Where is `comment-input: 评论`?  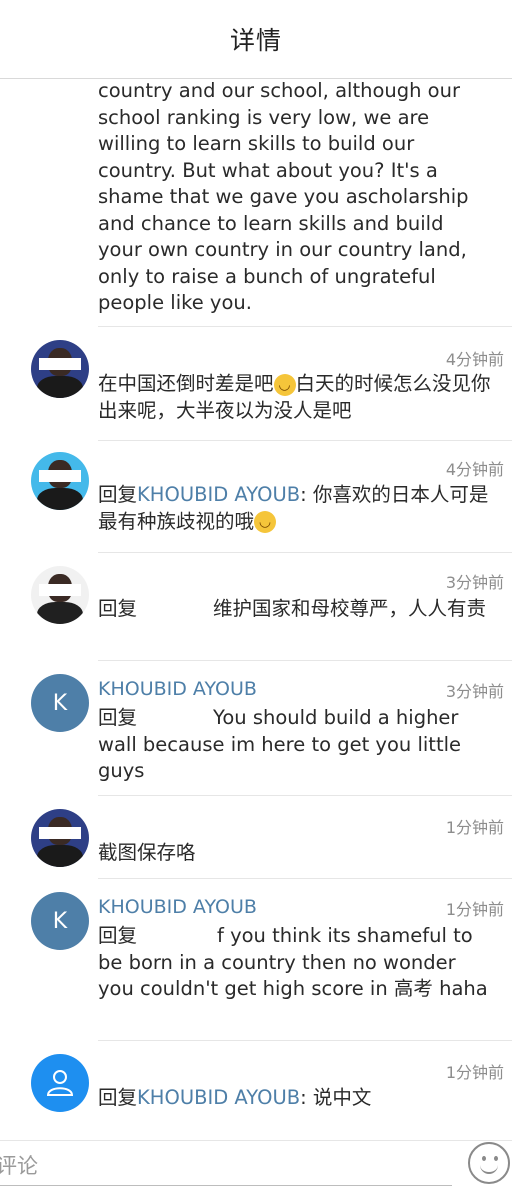
comment-input: 评论 is located at coordinates (218, 1170).